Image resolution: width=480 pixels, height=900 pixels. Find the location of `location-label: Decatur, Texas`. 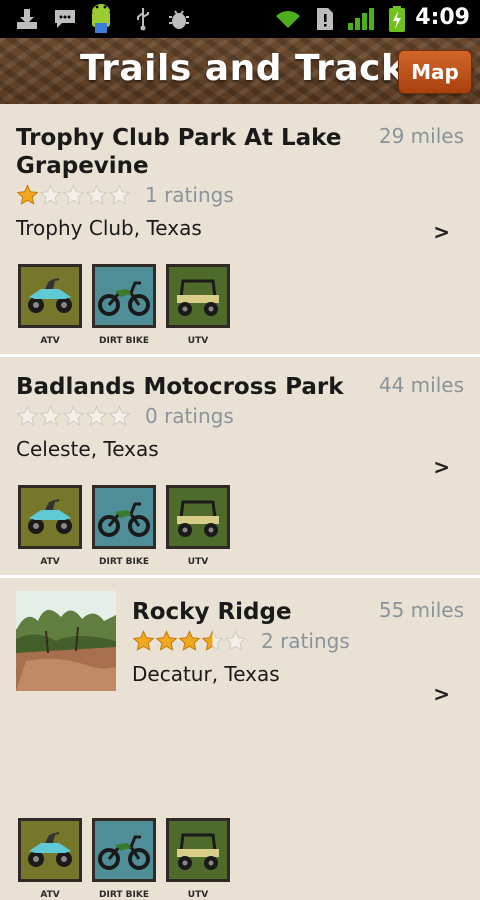

location-label: Decatur, Texas is located at coordinates (206, 674).